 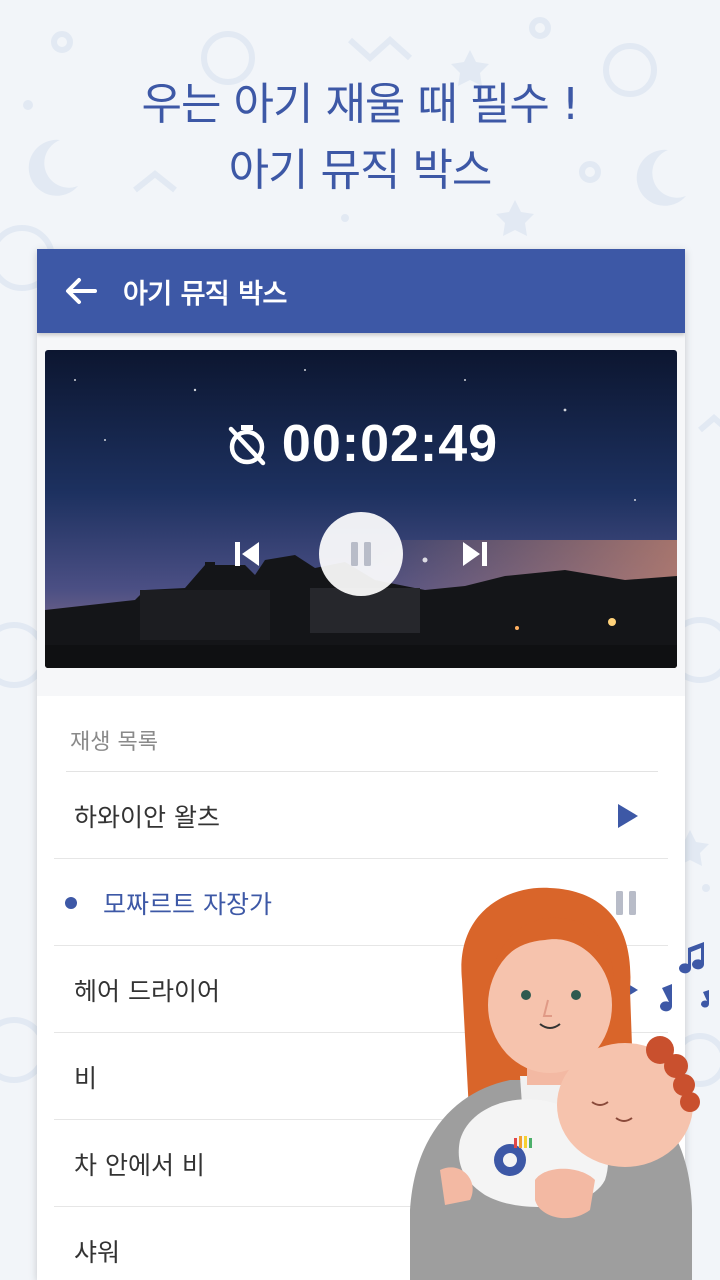 What do you see at coordinates (626, 816) in the screenshot?
I see `play-icon` at bounding box center [626, 816].